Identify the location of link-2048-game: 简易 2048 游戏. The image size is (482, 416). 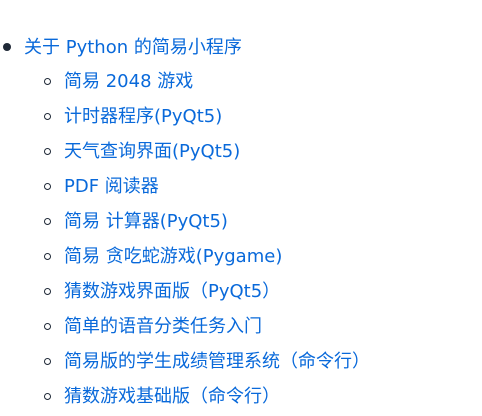
(128, 81).